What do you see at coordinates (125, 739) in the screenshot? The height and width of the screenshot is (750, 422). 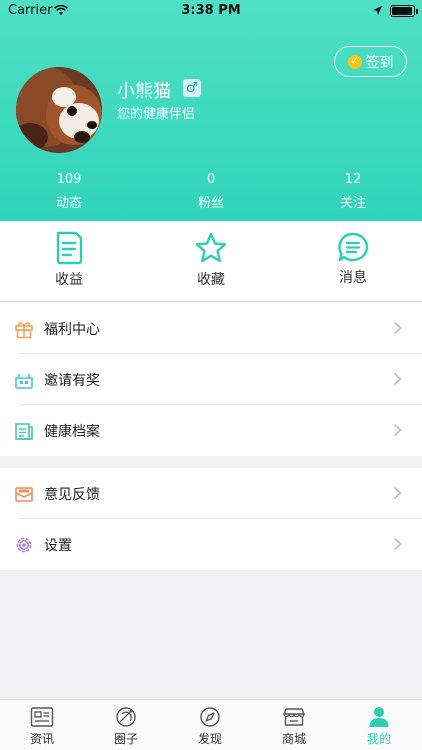 I see `tab-label: 圈子` at bounding box center [125, 739].